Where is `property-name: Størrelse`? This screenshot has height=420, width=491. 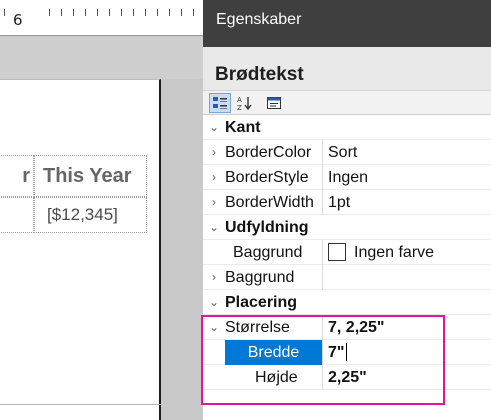
property-name: Størrelse is located at coordinates (257, 327).